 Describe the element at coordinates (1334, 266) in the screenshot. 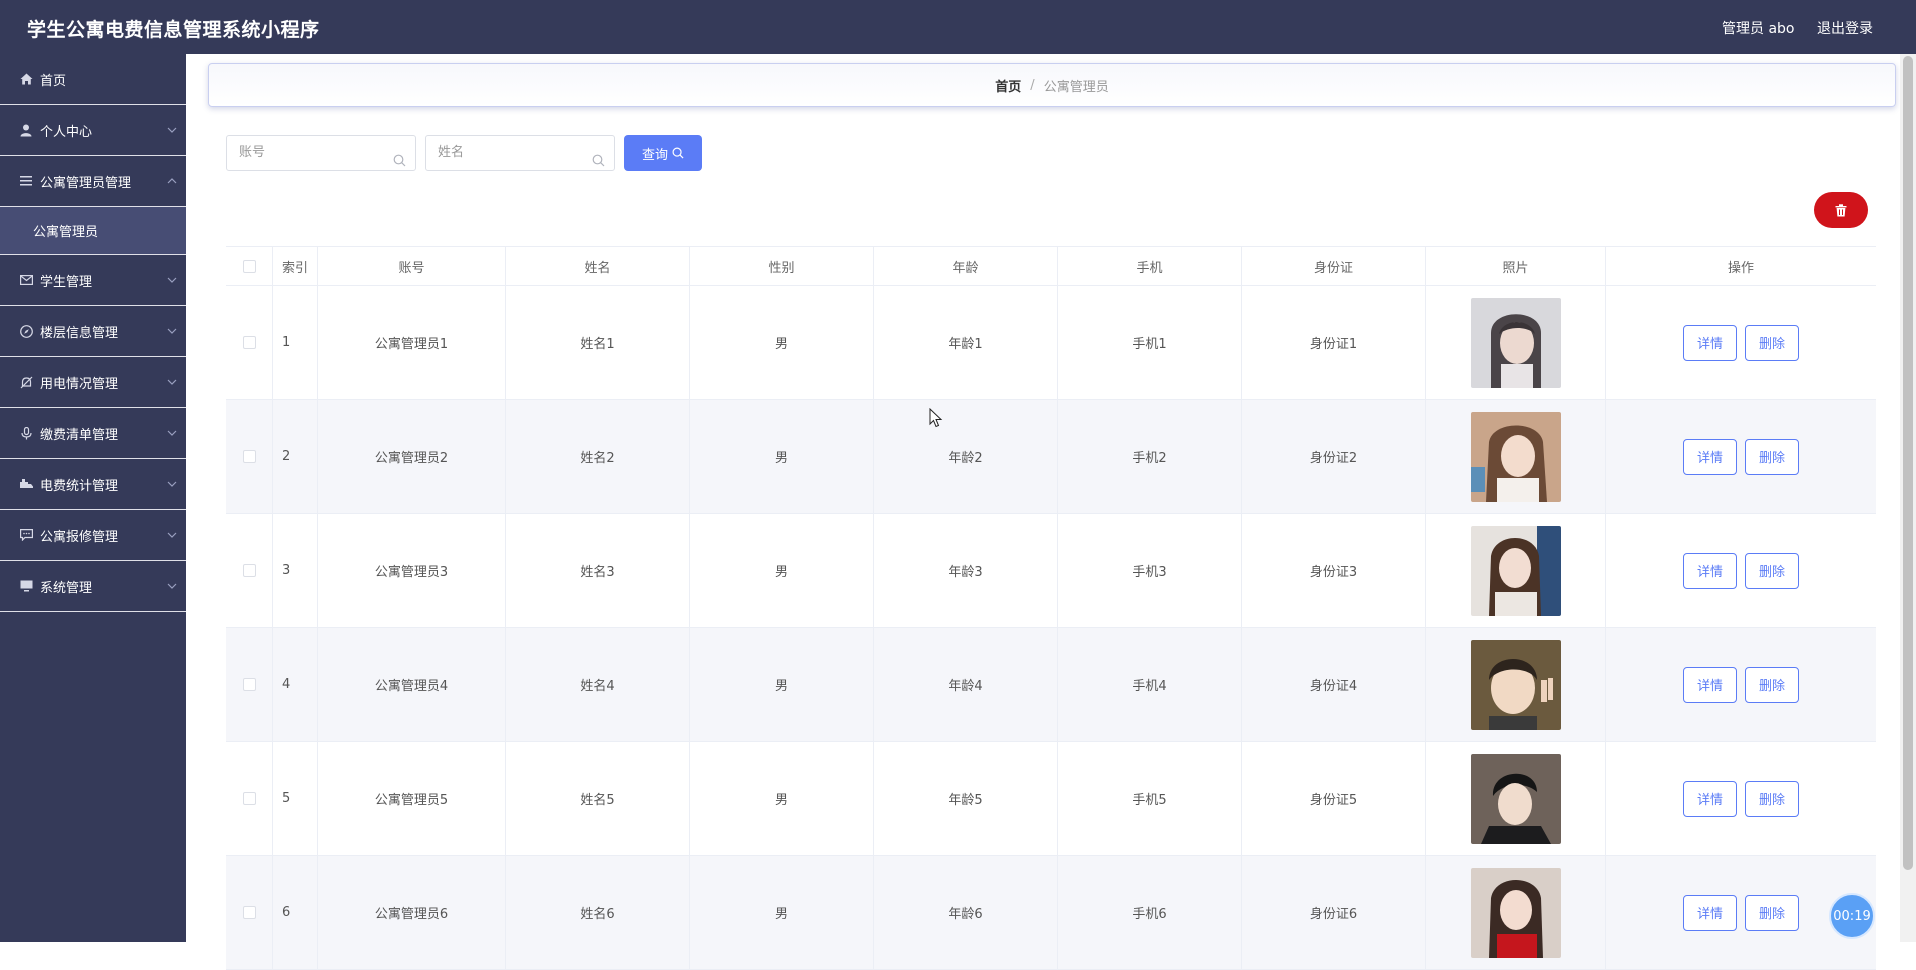

I see `column-header-id-card: 身份证` at that location.